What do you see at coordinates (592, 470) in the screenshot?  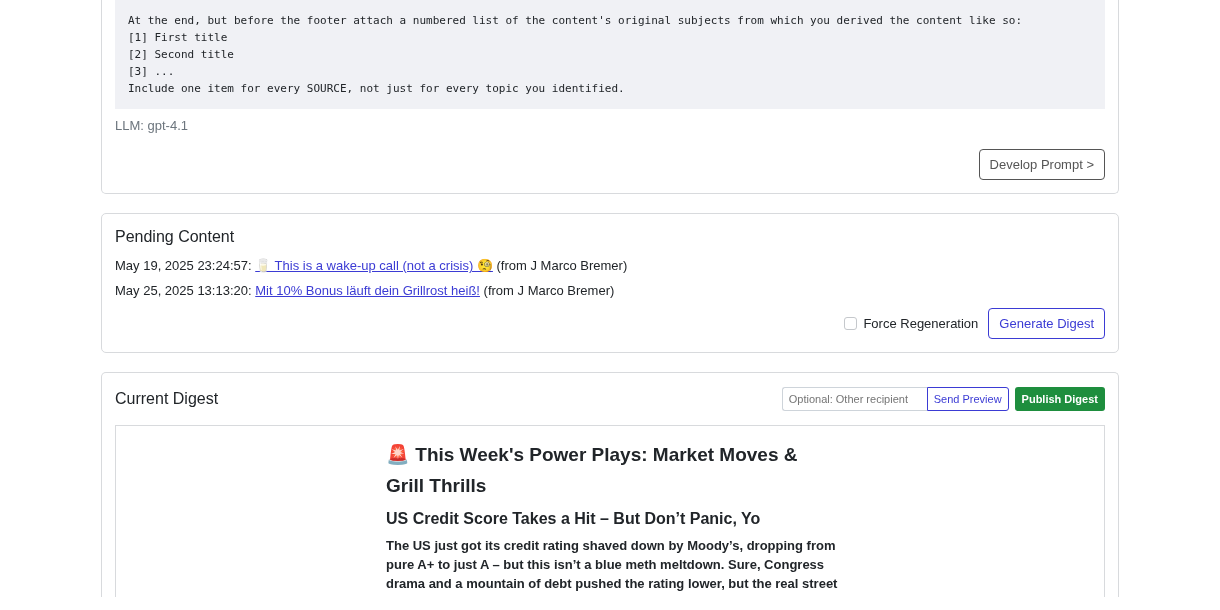 I see `digest-headline: 🚨 This Week's Power Plays: Market Moves & Grill Thrills` at bounding box center [592, 470].